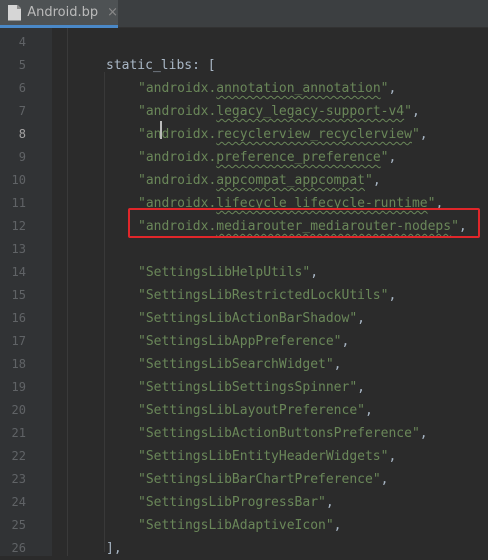 Image resolution: width=488 pixels, height=560 pixels. I want to click on string-literal: "androidx.preference_preference",, so click(267, 157).